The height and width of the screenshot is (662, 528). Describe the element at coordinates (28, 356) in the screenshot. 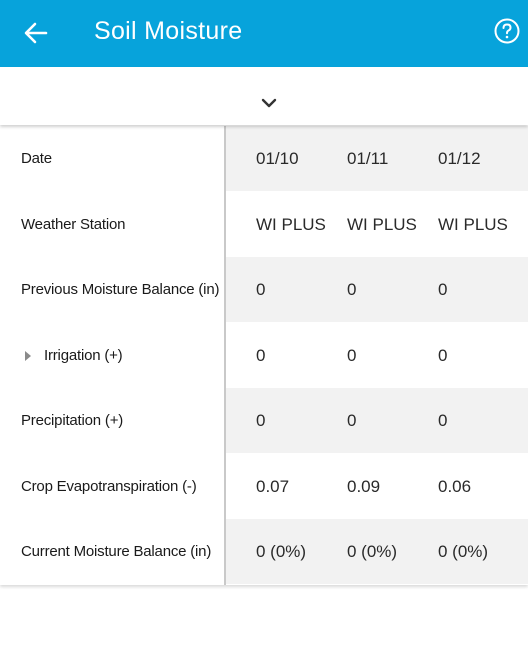

I see `expand-triangle-icon` at that location.